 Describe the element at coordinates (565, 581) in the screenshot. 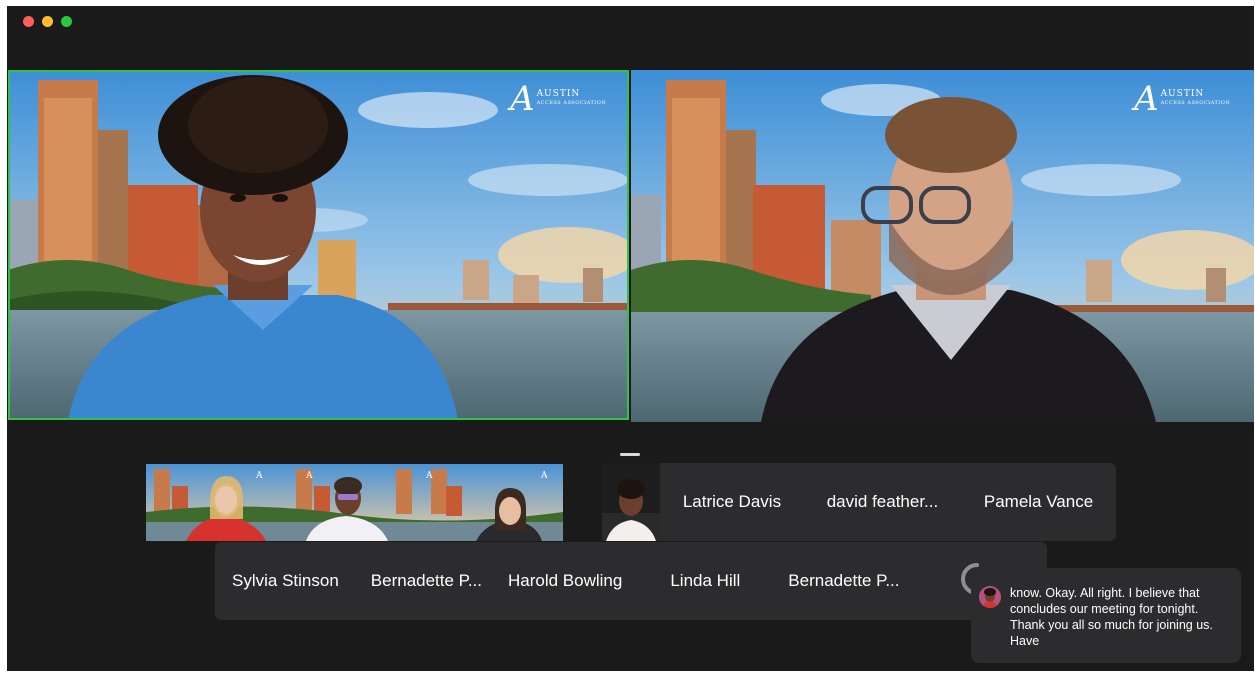

I see `participant-tile-harold-bowling: Harold Bowling` at that location.